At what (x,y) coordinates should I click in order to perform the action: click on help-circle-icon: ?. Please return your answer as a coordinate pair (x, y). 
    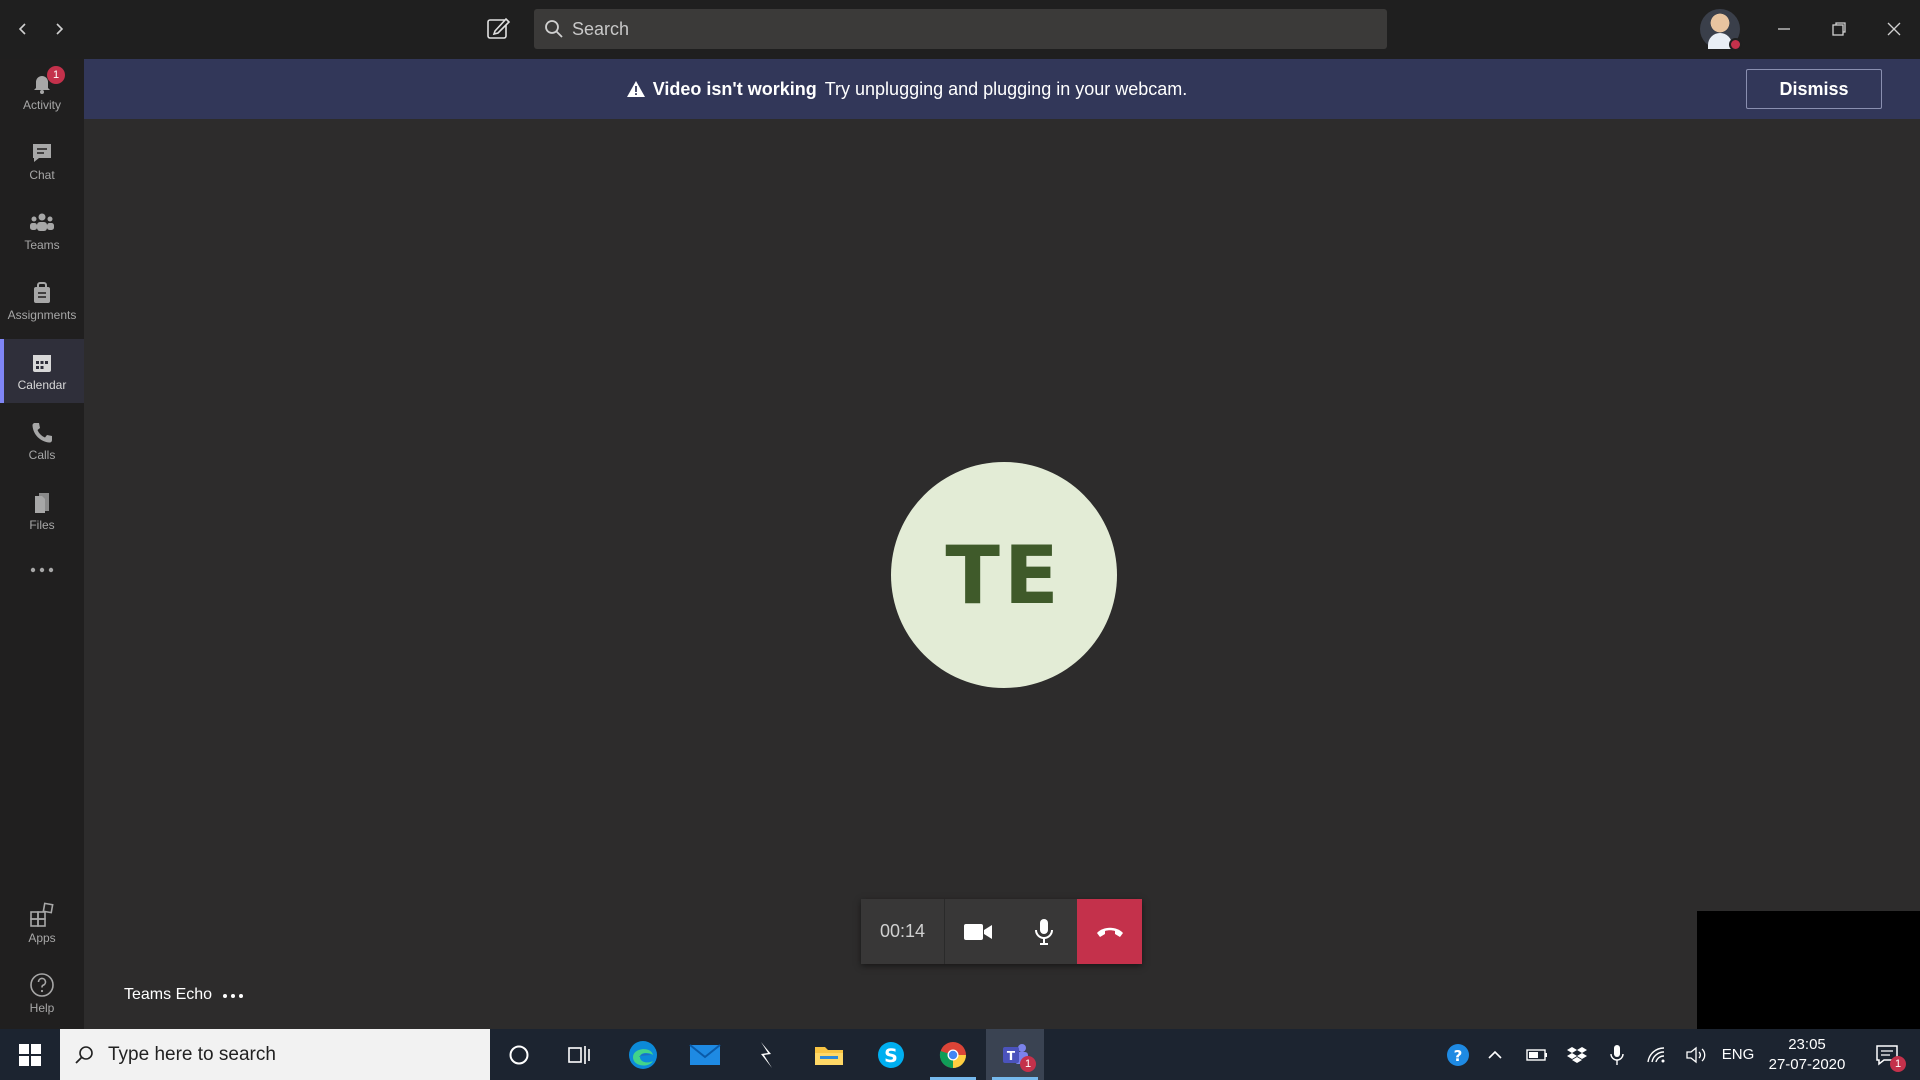
    Looking at the image, I should click on (1458, 1054).